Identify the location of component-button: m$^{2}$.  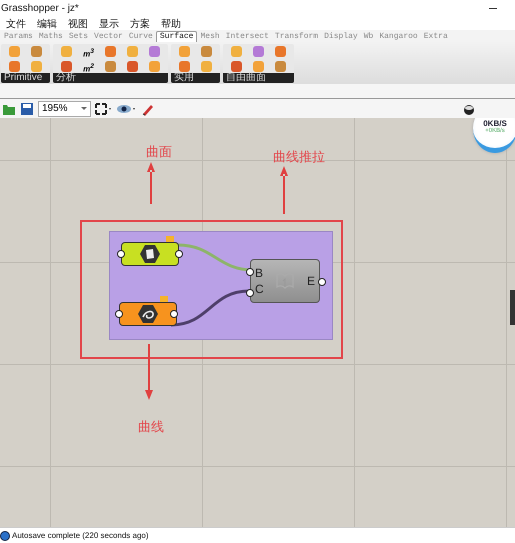
(88, 66).